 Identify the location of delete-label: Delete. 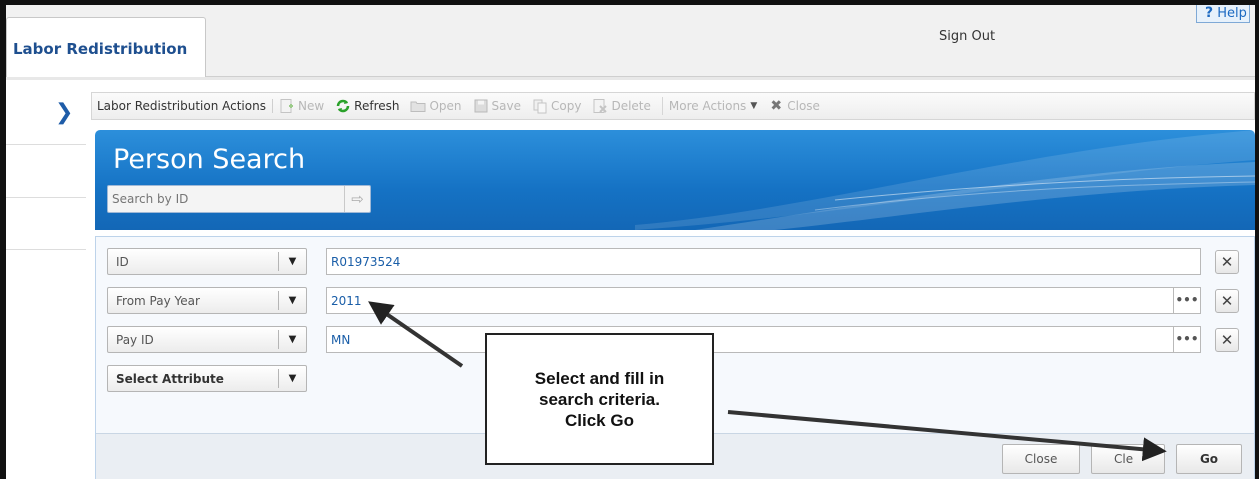
(631, 106).